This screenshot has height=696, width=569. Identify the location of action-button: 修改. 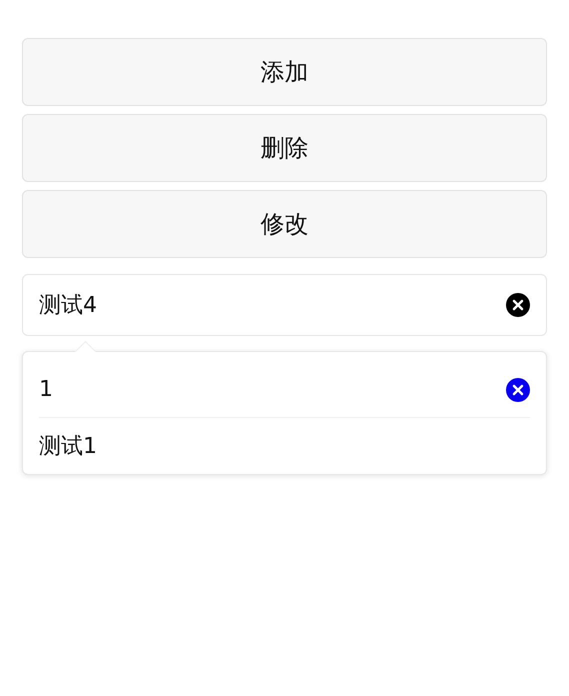
(284, 224).